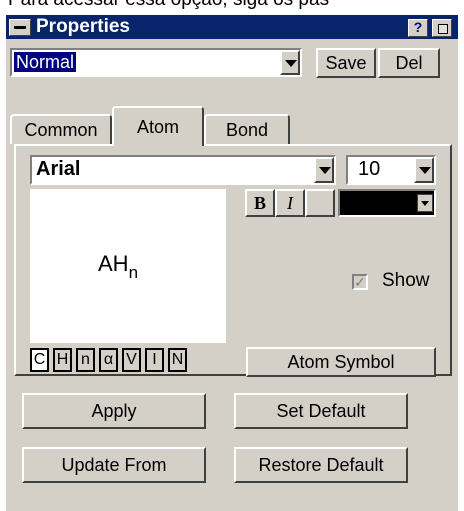 The height and width of the screenshot is (511, 464). What do you see at coordinates (114, 411) in the screenshot?
I see `apply-button: Apply` at bounding box center [114, 411].